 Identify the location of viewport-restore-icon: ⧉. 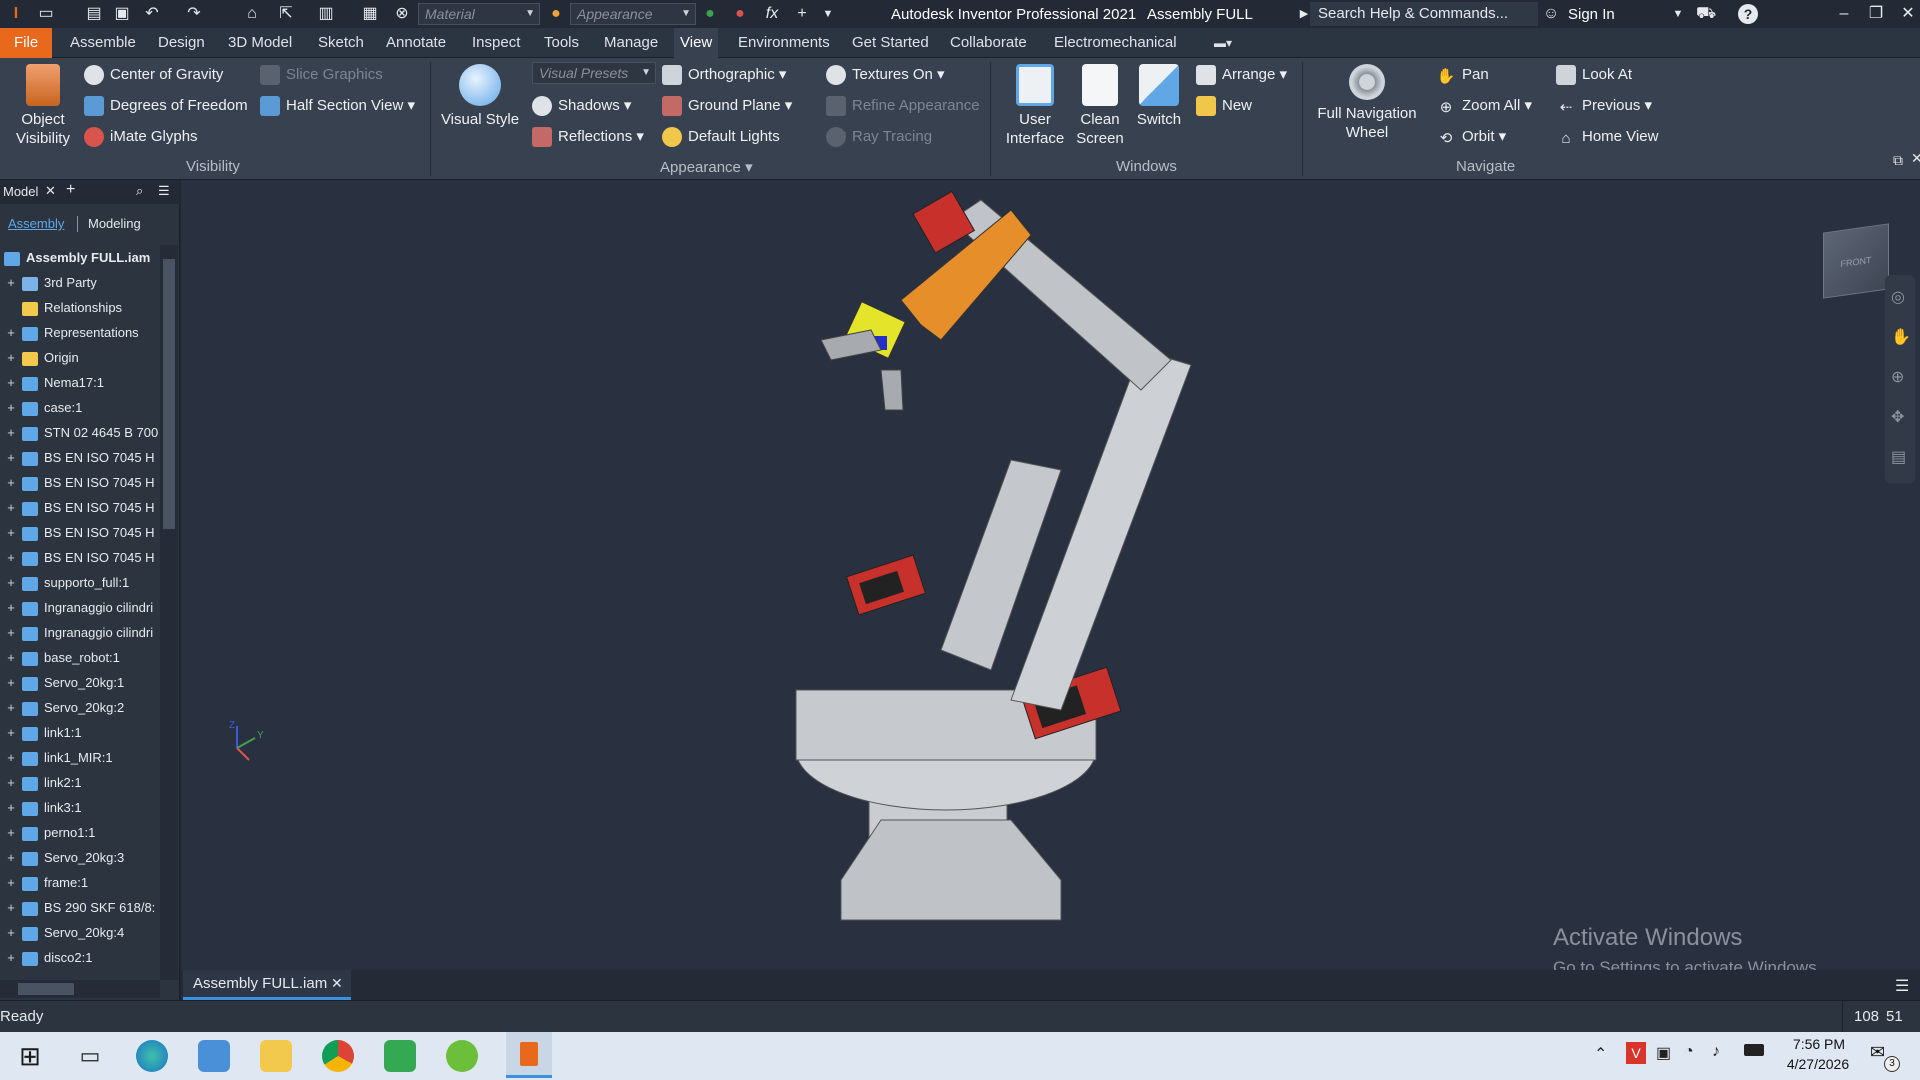
(1898, 160).